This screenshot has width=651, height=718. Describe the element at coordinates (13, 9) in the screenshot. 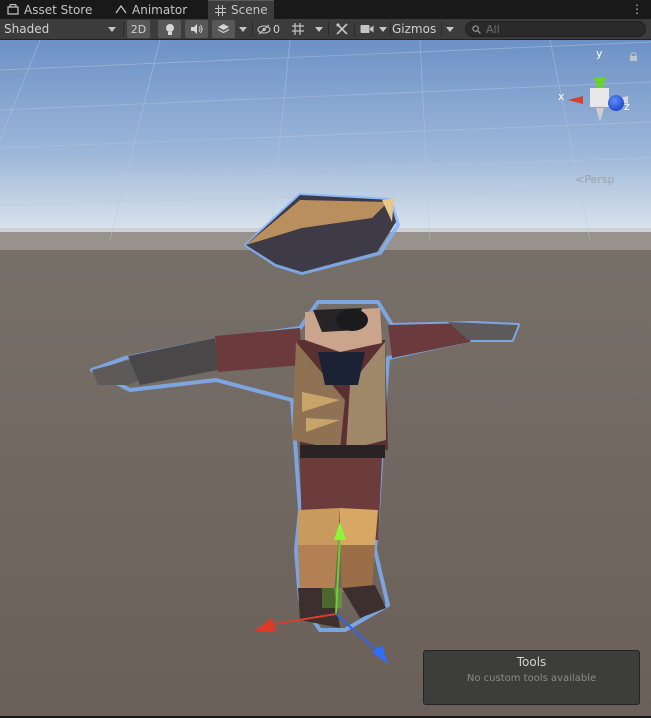

I see `asset-store-icon` at that location.